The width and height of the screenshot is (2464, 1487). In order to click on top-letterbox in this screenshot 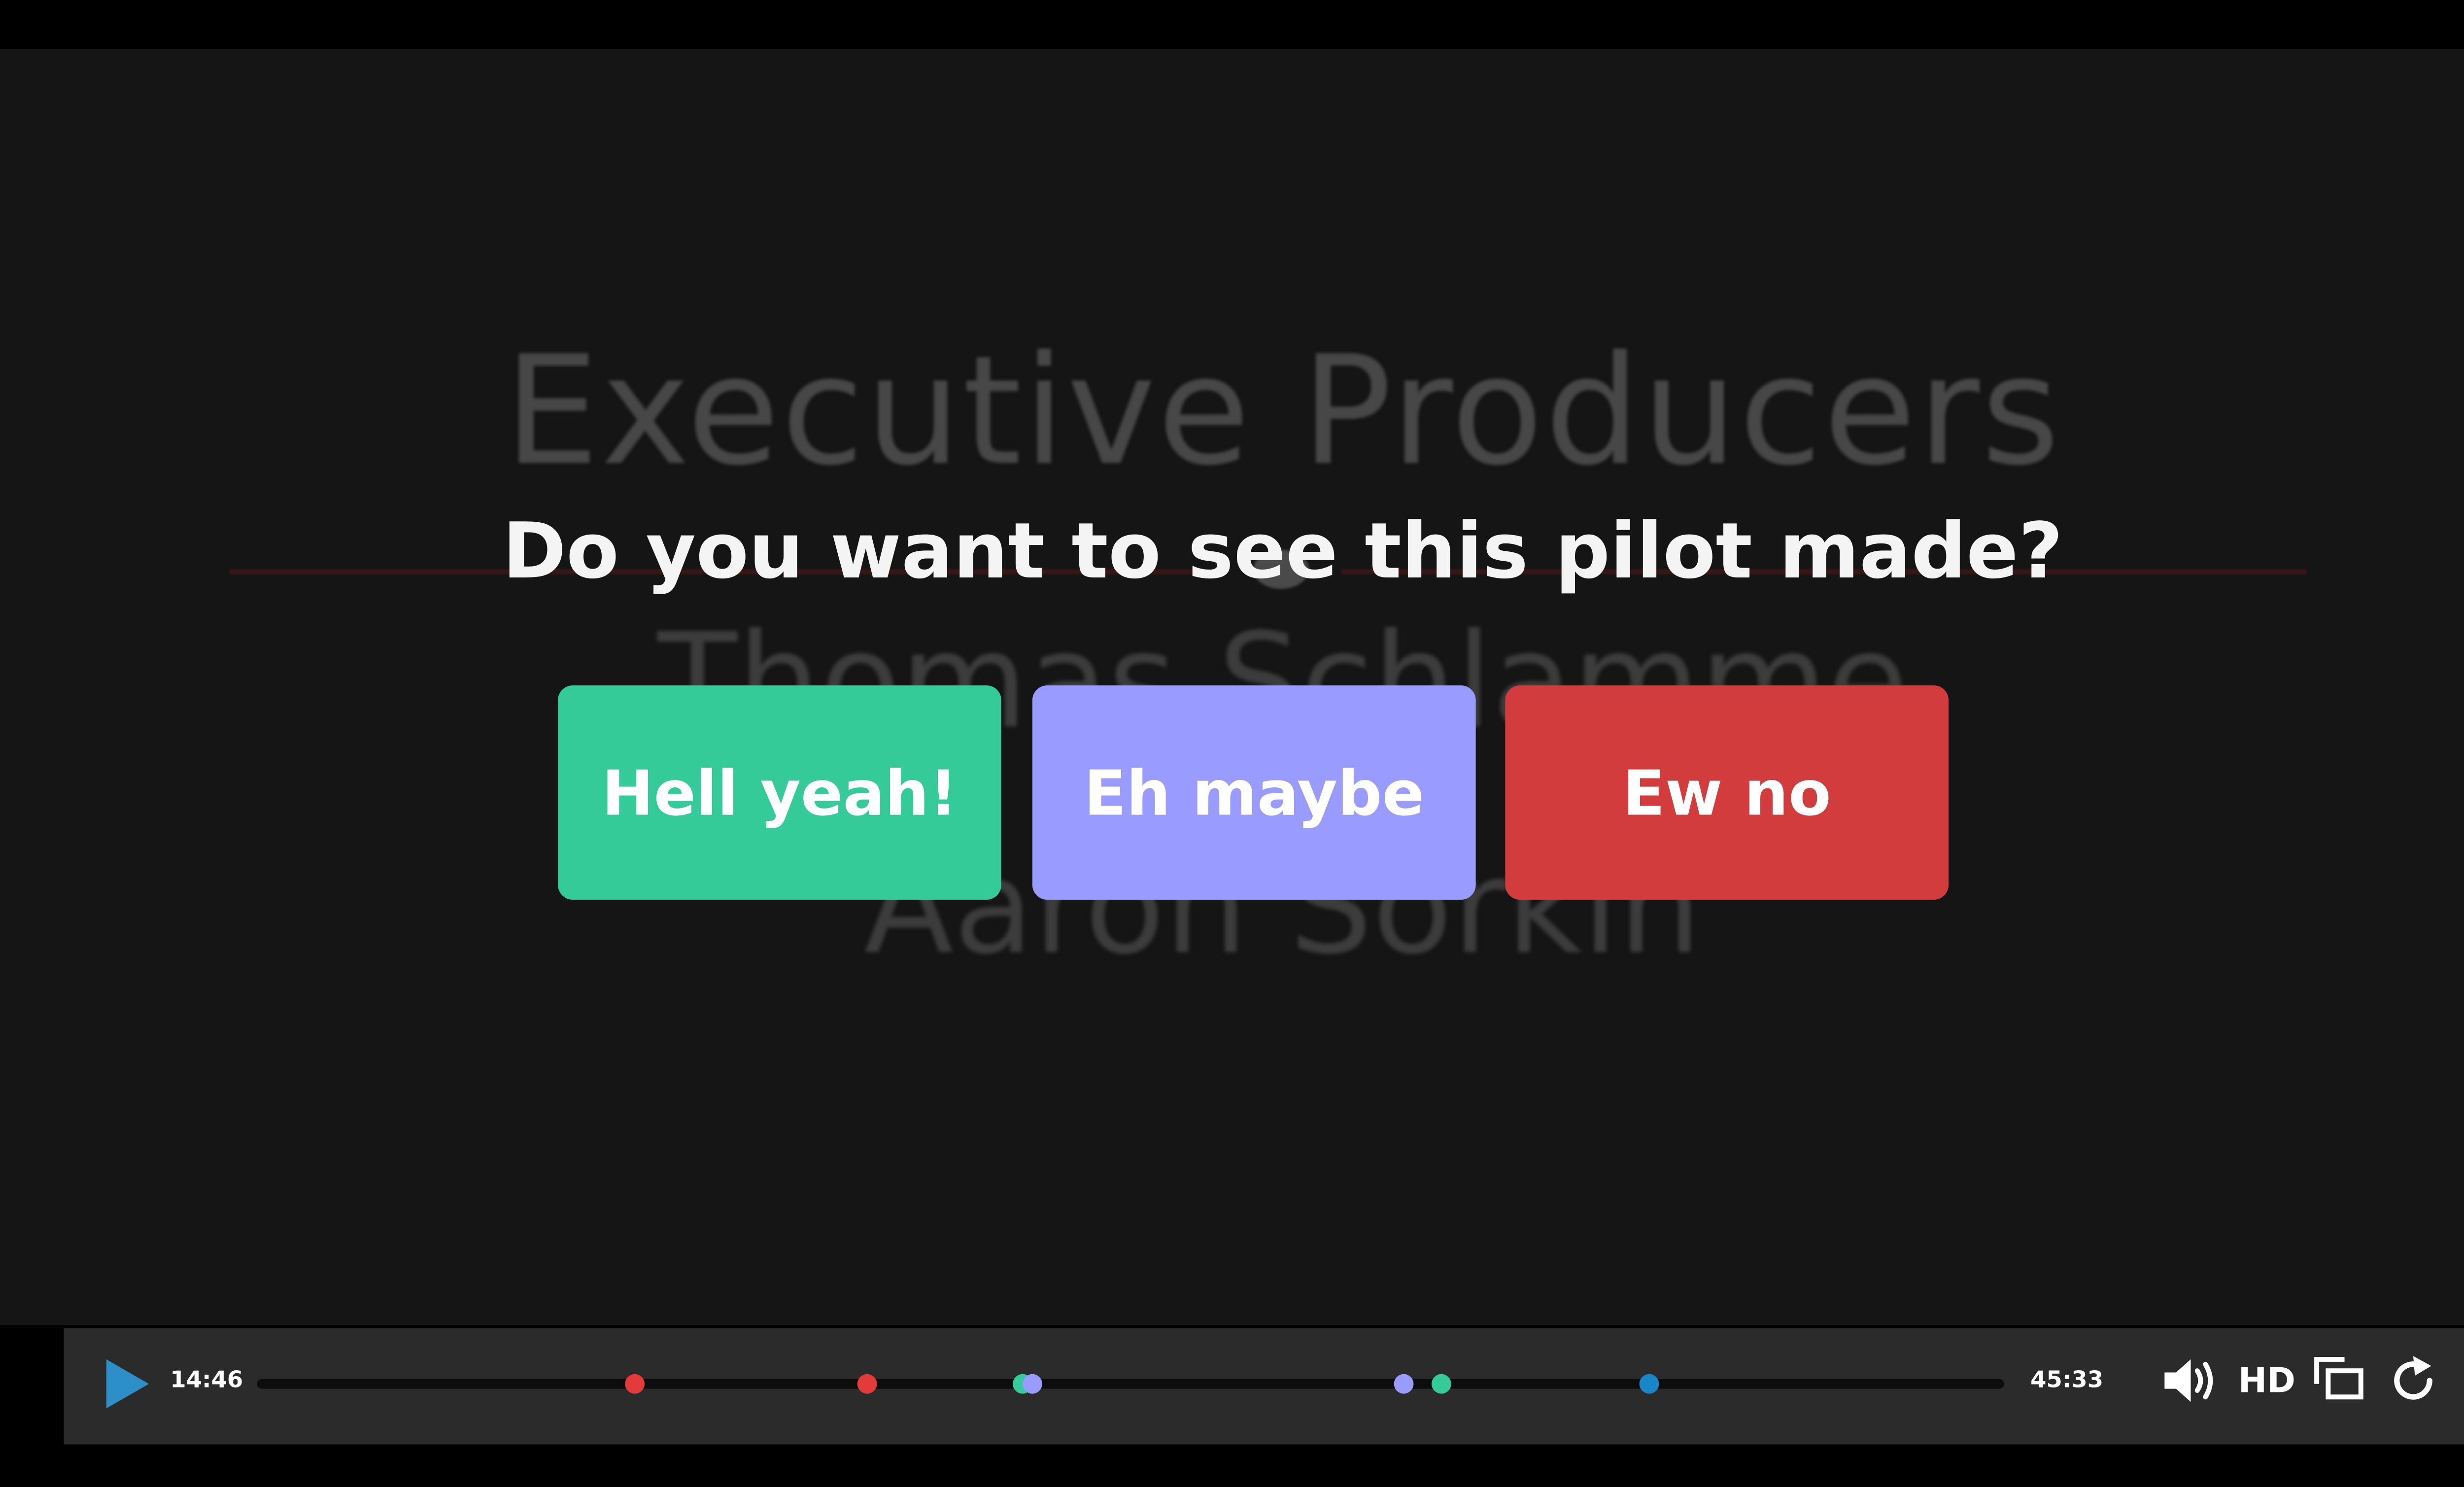, I will do `click(1232, 24)`.